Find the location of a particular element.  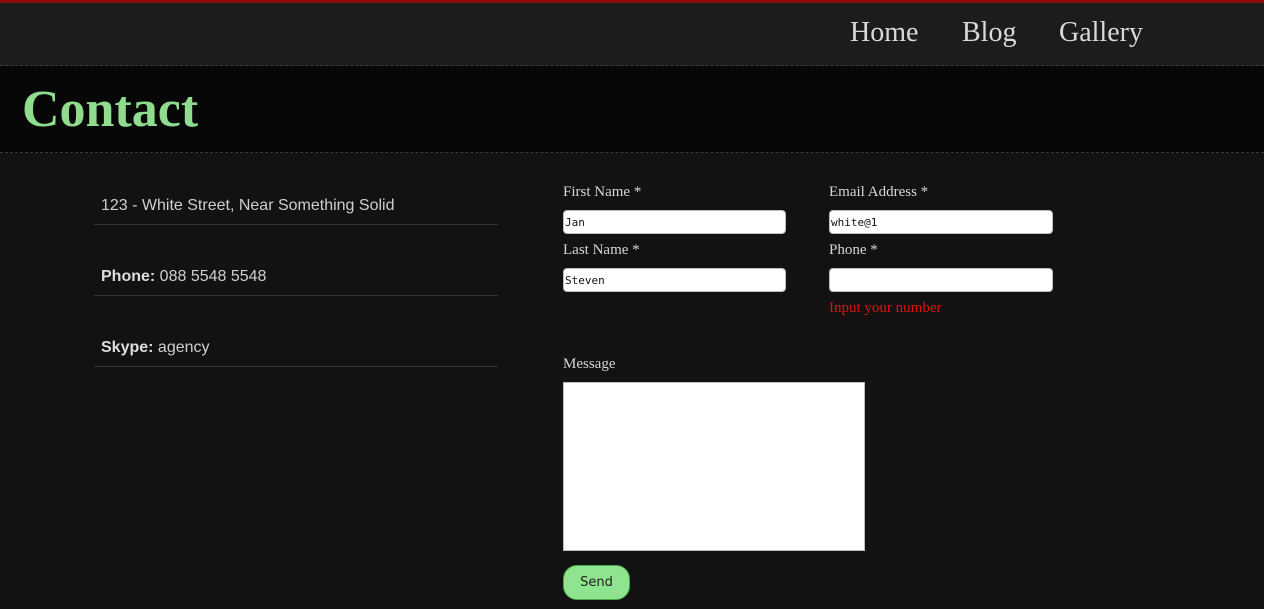

nav-link-blog: Blog is located at coordinates (989, 33).